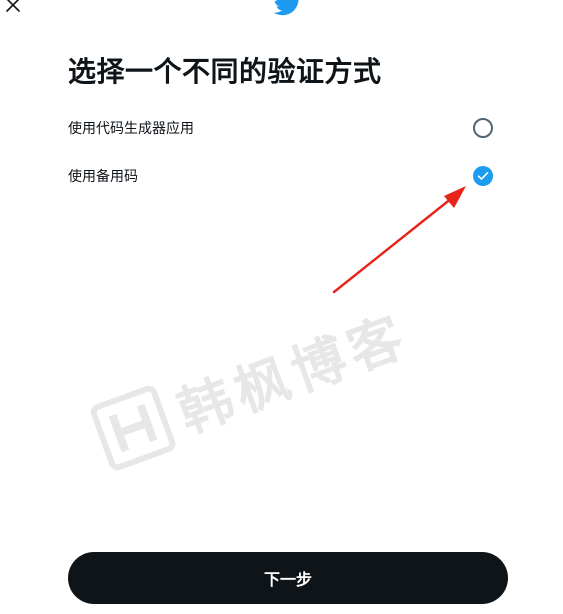  I want to click on radio-unchecked, so click(483, 128).